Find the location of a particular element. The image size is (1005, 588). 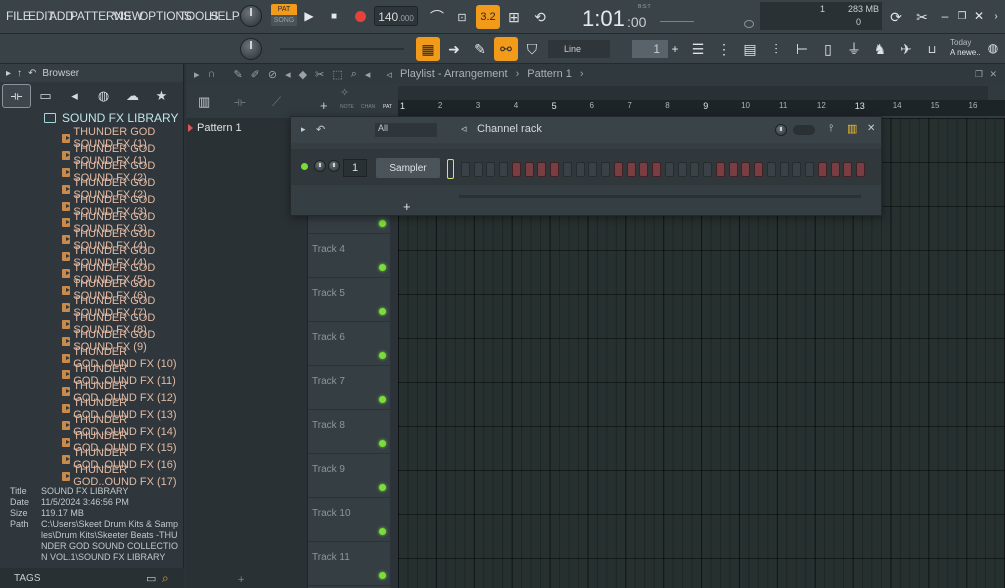

waveform-icon: ⟛ is located at coordinates (240, 102).